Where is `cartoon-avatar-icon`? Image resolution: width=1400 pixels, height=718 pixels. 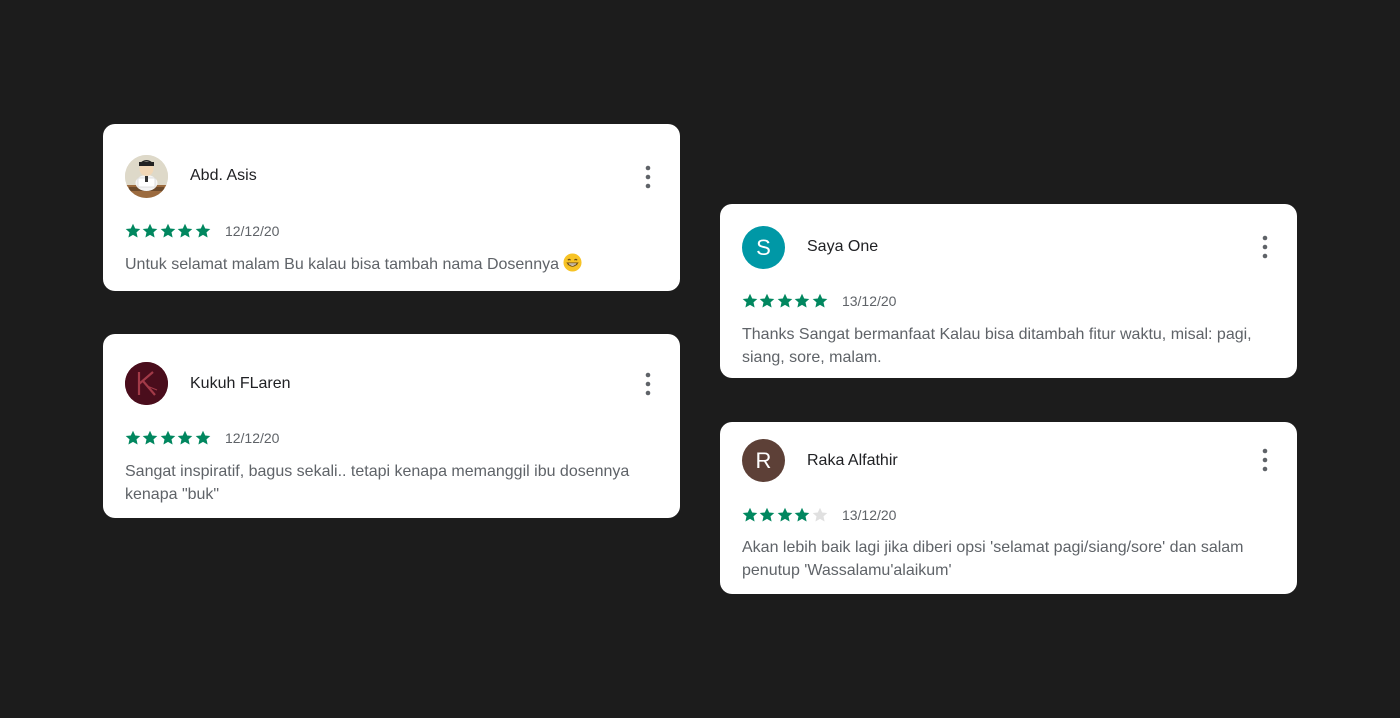 cartoon-avatar-icon is located at coordinates (146, 176).